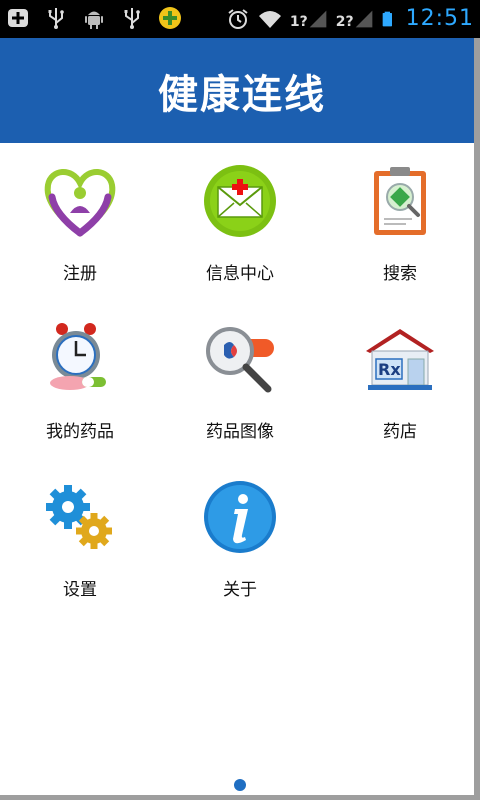 The height and width of the screenshot is (800, 480). What do you see at coordinates (78, 356) in the screenshot?
I see `alarm-clock-pills-icon` at bounding box center [78, 356].